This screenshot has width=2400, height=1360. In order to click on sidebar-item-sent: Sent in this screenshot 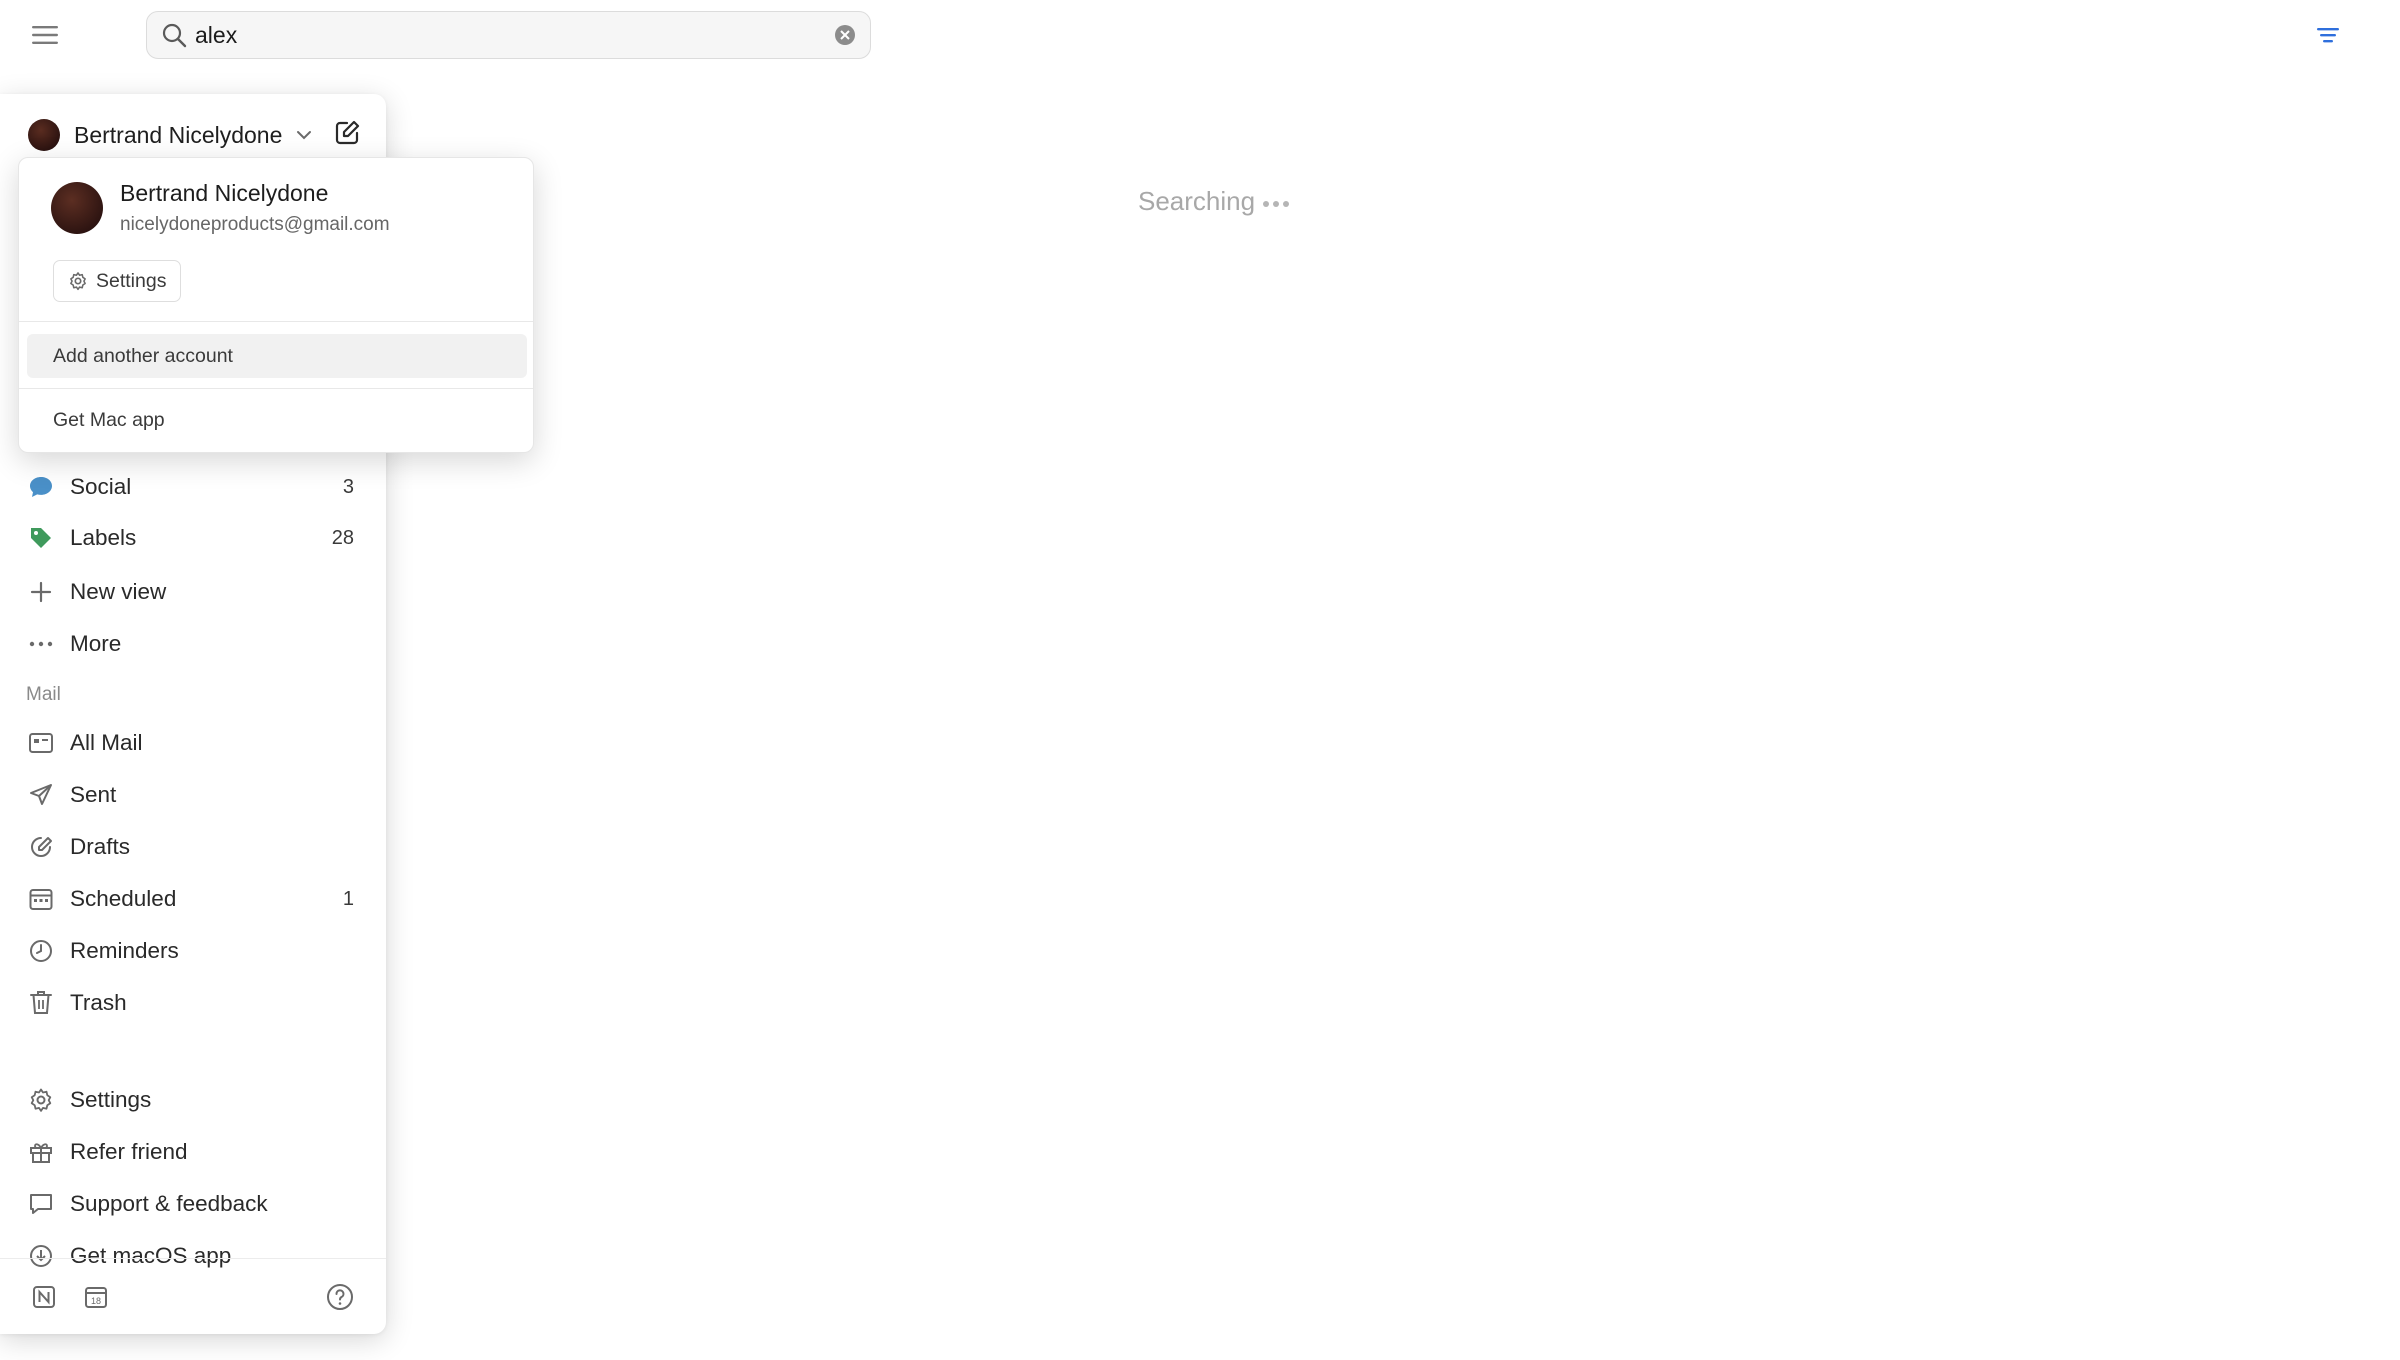, I will do `click(196, 795)`.